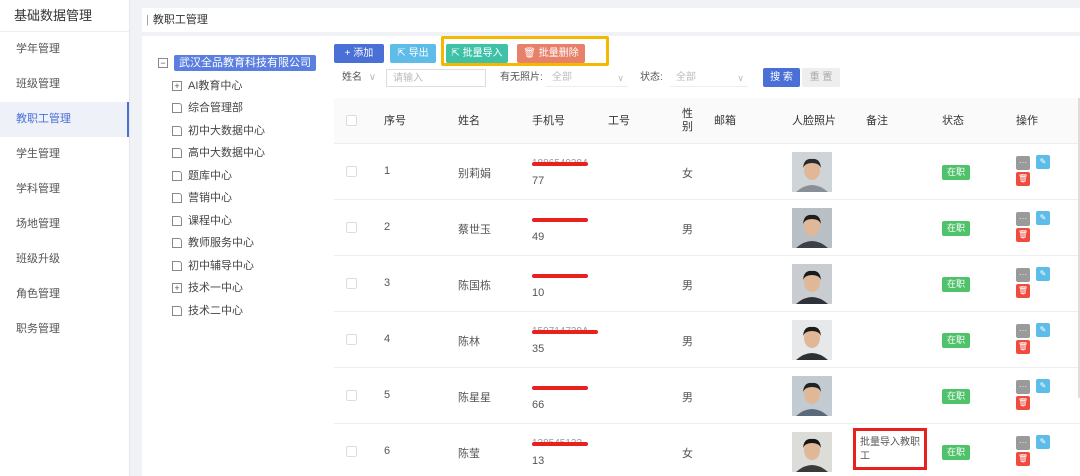  I want to click on tree-node: 题库中心, so click(245, 176).